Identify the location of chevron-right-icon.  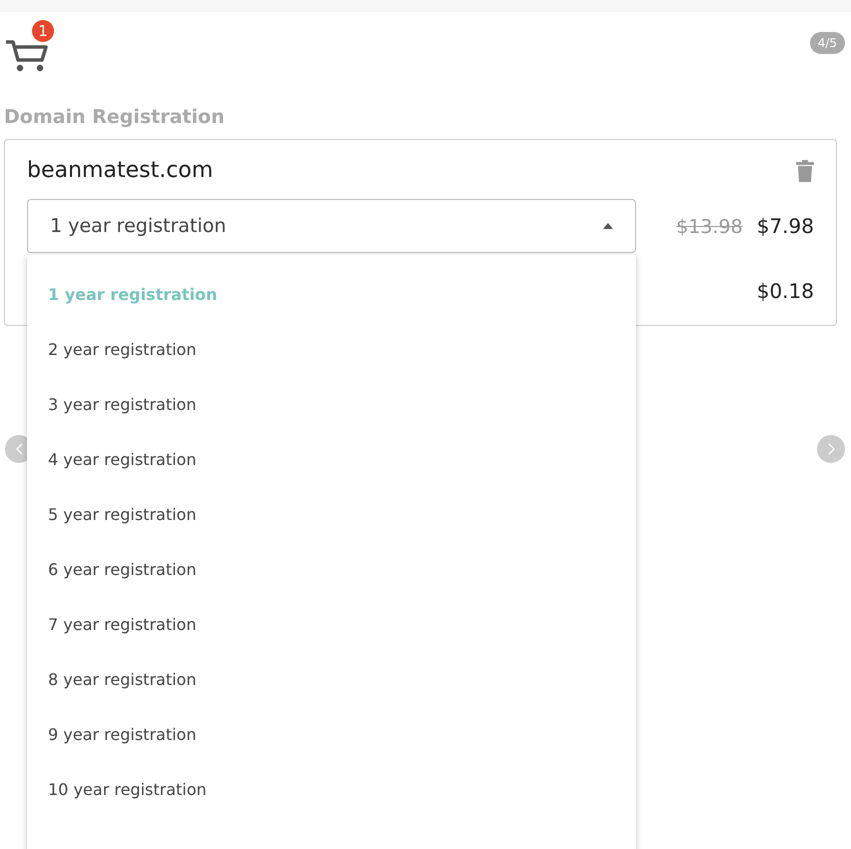
(831, 449).